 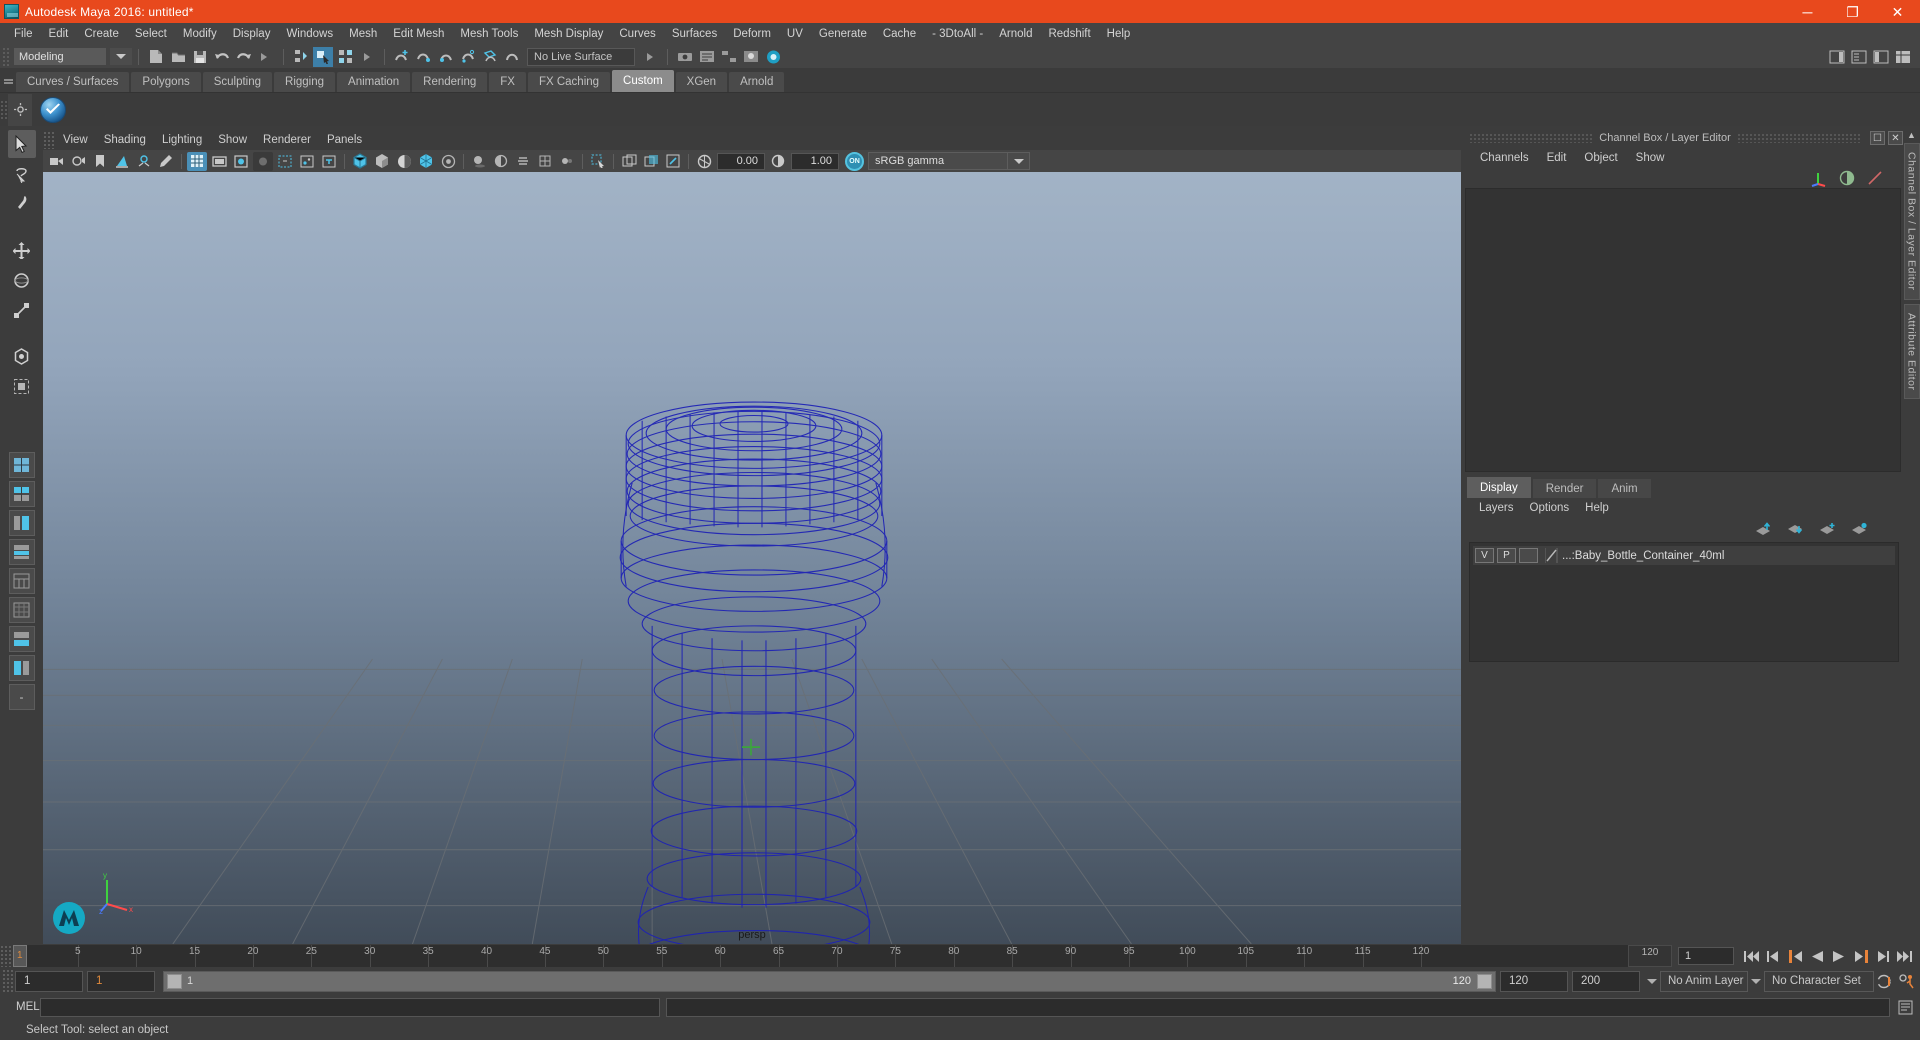 I want to click on new-layer-icon, so click(x=1828, y=529).